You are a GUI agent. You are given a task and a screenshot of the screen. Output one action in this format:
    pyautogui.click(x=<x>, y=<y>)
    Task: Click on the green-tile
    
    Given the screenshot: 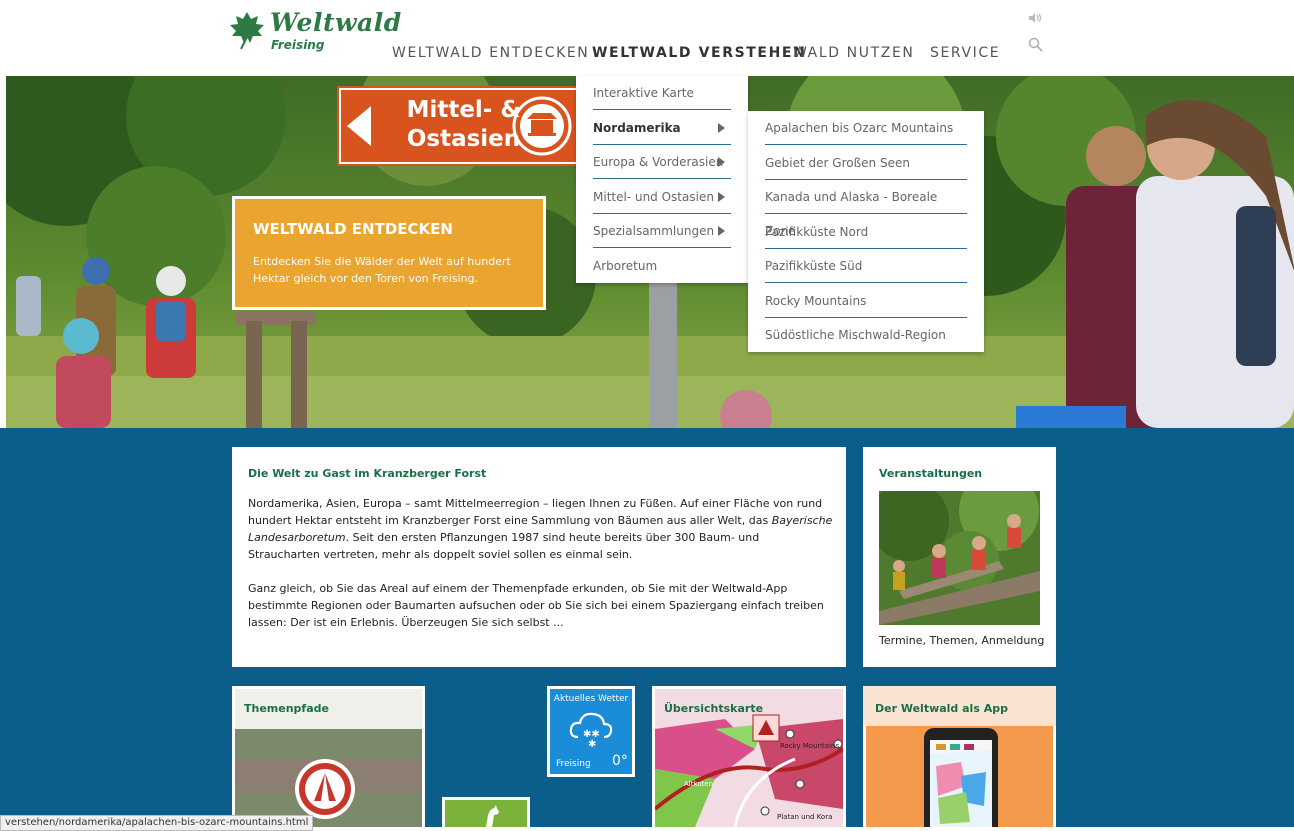 What is the action you would take?
    pyautogui.click(x=486, y=812)
    